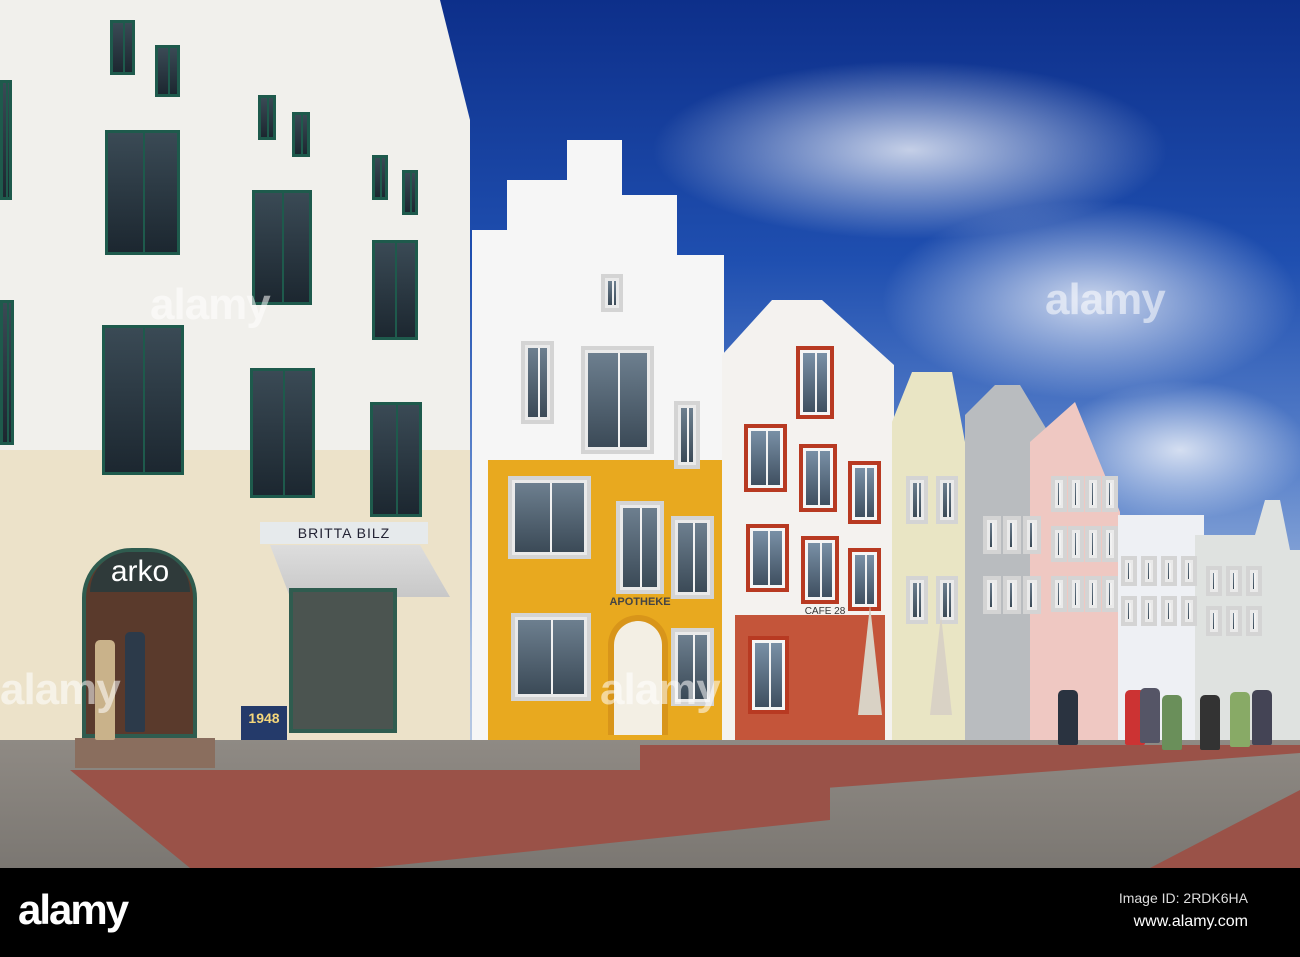  Describe the element at coordinates (650, 912) in the screenshot. I see `watermark-strip: alamy Image ID: 2RDK6HA www.alamy.com` at that location.